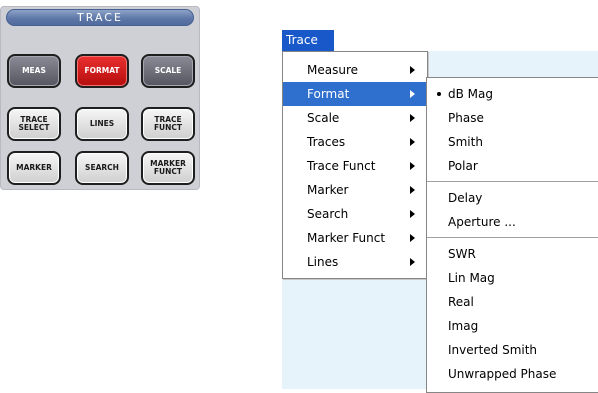 Image resolution: width=598 pixels, height=393 pixels. Describe the element at coordinates (512, 326) in the screenshot. I see `submenu-item-imag: Imag` at that location.